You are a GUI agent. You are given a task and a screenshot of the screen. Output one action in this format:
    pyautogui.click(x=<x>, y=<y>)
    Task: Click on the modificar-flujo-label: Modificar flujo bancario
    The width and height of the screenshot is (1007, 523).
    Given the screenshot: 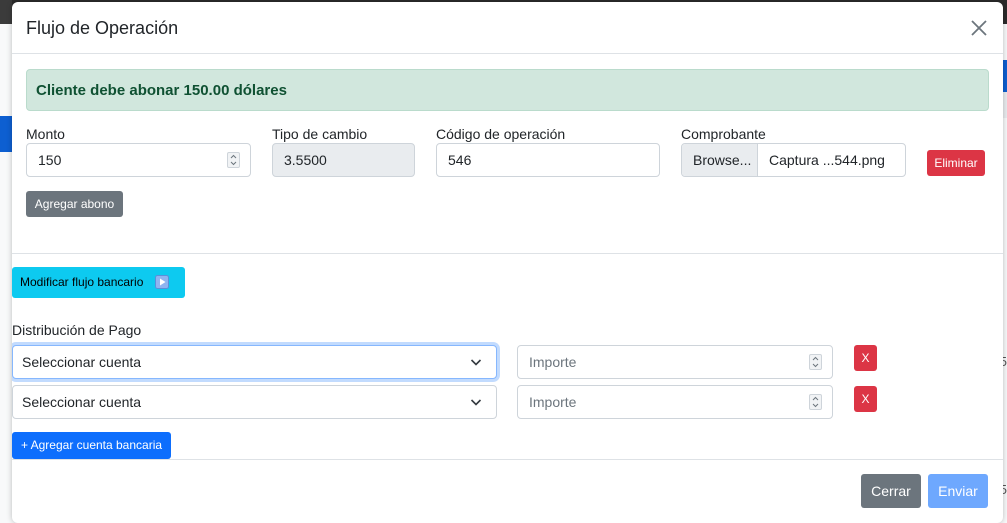 What is the action you would take?
    pyautogui.click(x=82, y=282)
    